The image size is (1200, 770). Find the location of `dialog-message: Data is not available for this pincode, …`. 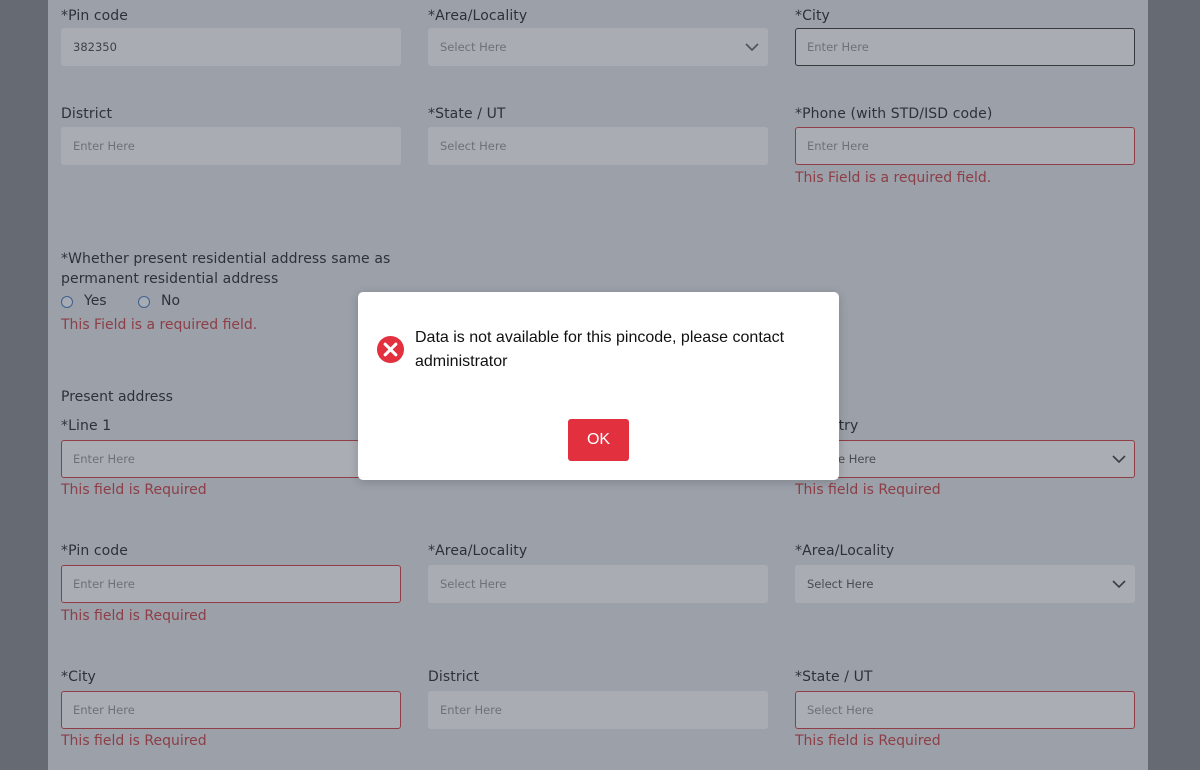

dialog-message: Data is not available for this pincode, … is located at coordinates (600, 349).